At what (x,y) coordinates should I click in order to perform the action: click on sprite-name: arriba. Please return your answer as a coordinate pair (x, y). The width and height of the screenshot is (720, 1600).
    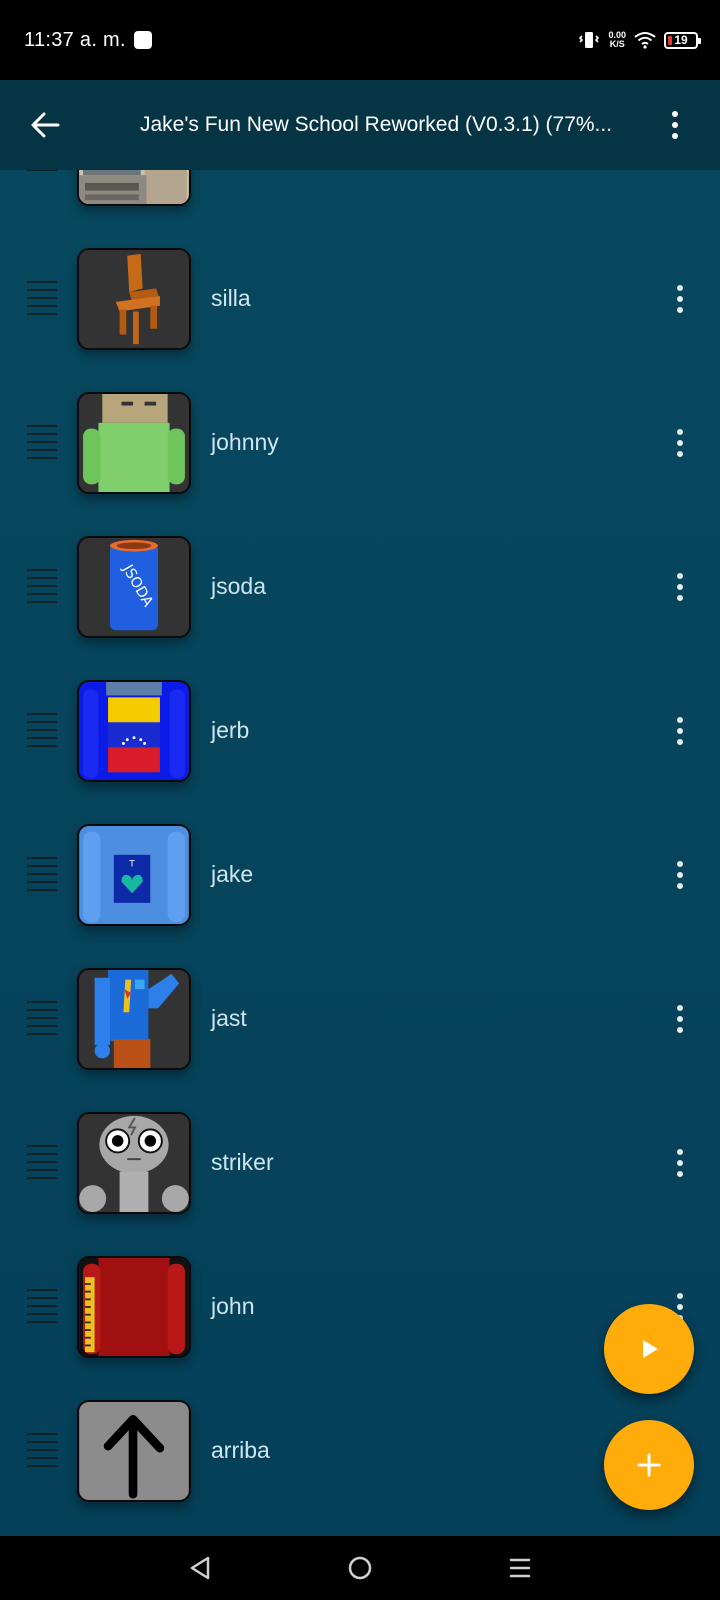
    Looking at the image, I should click on (240, 1450).